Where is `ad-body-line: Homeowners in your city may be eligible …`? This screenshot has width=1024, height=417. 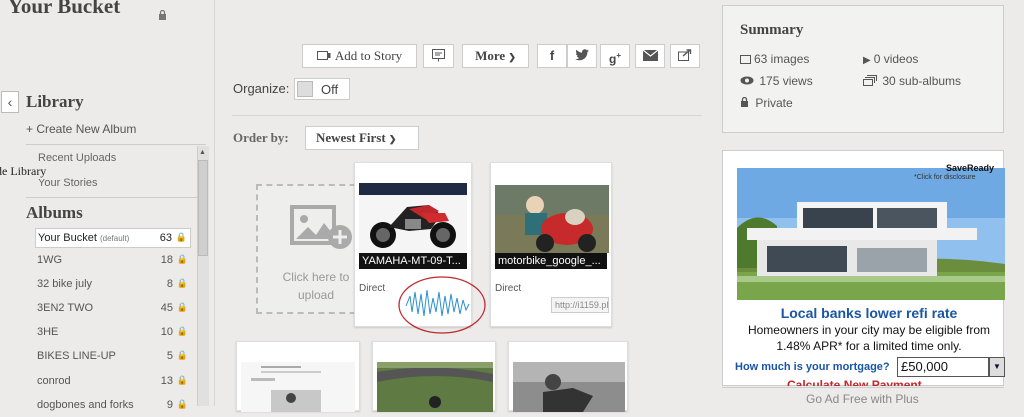 ad-body-line: Homeowners in your city may be eligible … is located at coordinates (869, 330).